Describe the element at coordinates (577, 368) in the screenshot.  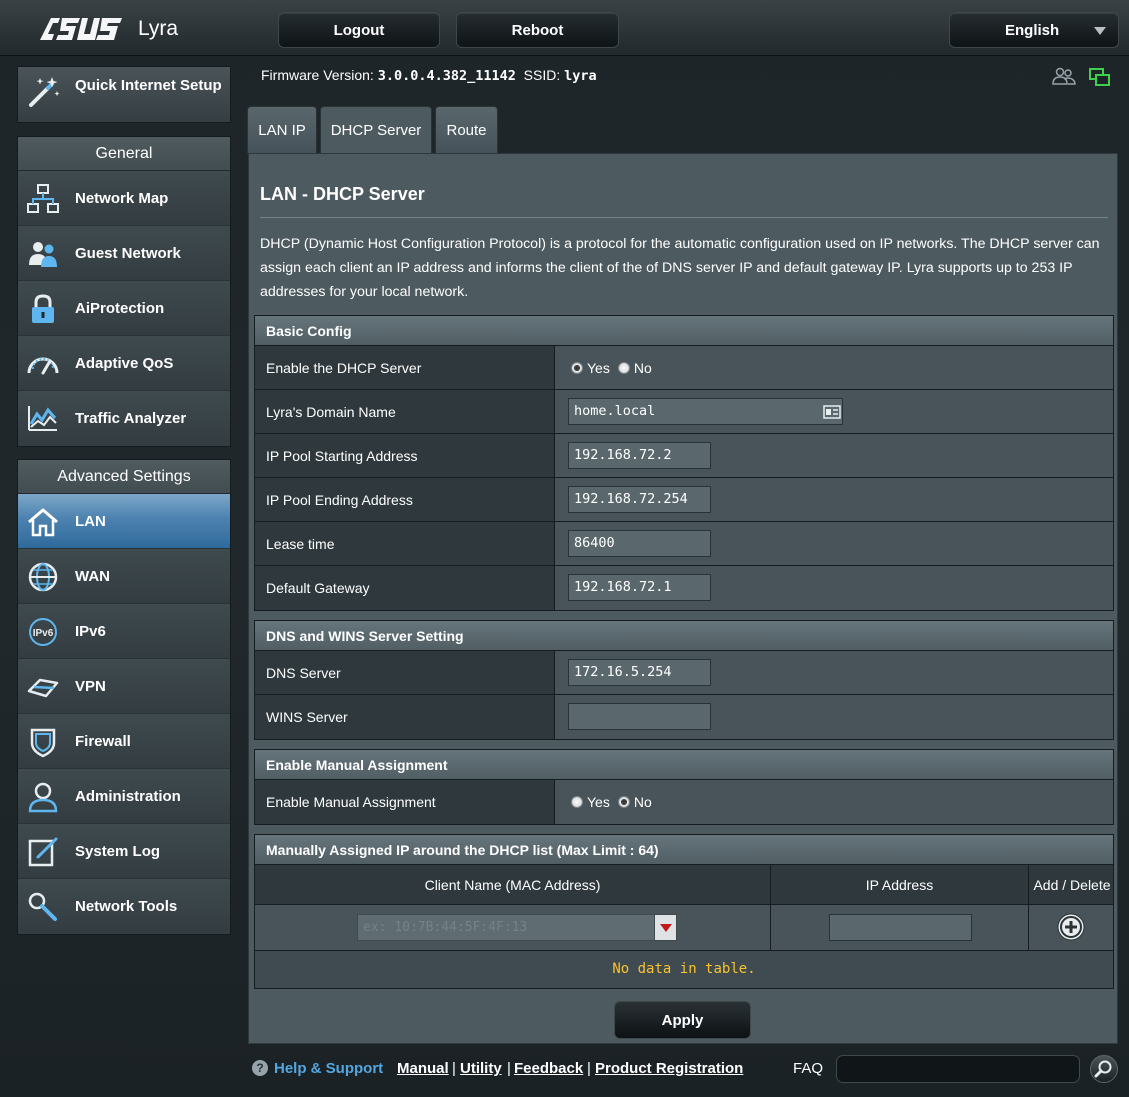
I see `enable-dhcp-yes-radio` at that location.